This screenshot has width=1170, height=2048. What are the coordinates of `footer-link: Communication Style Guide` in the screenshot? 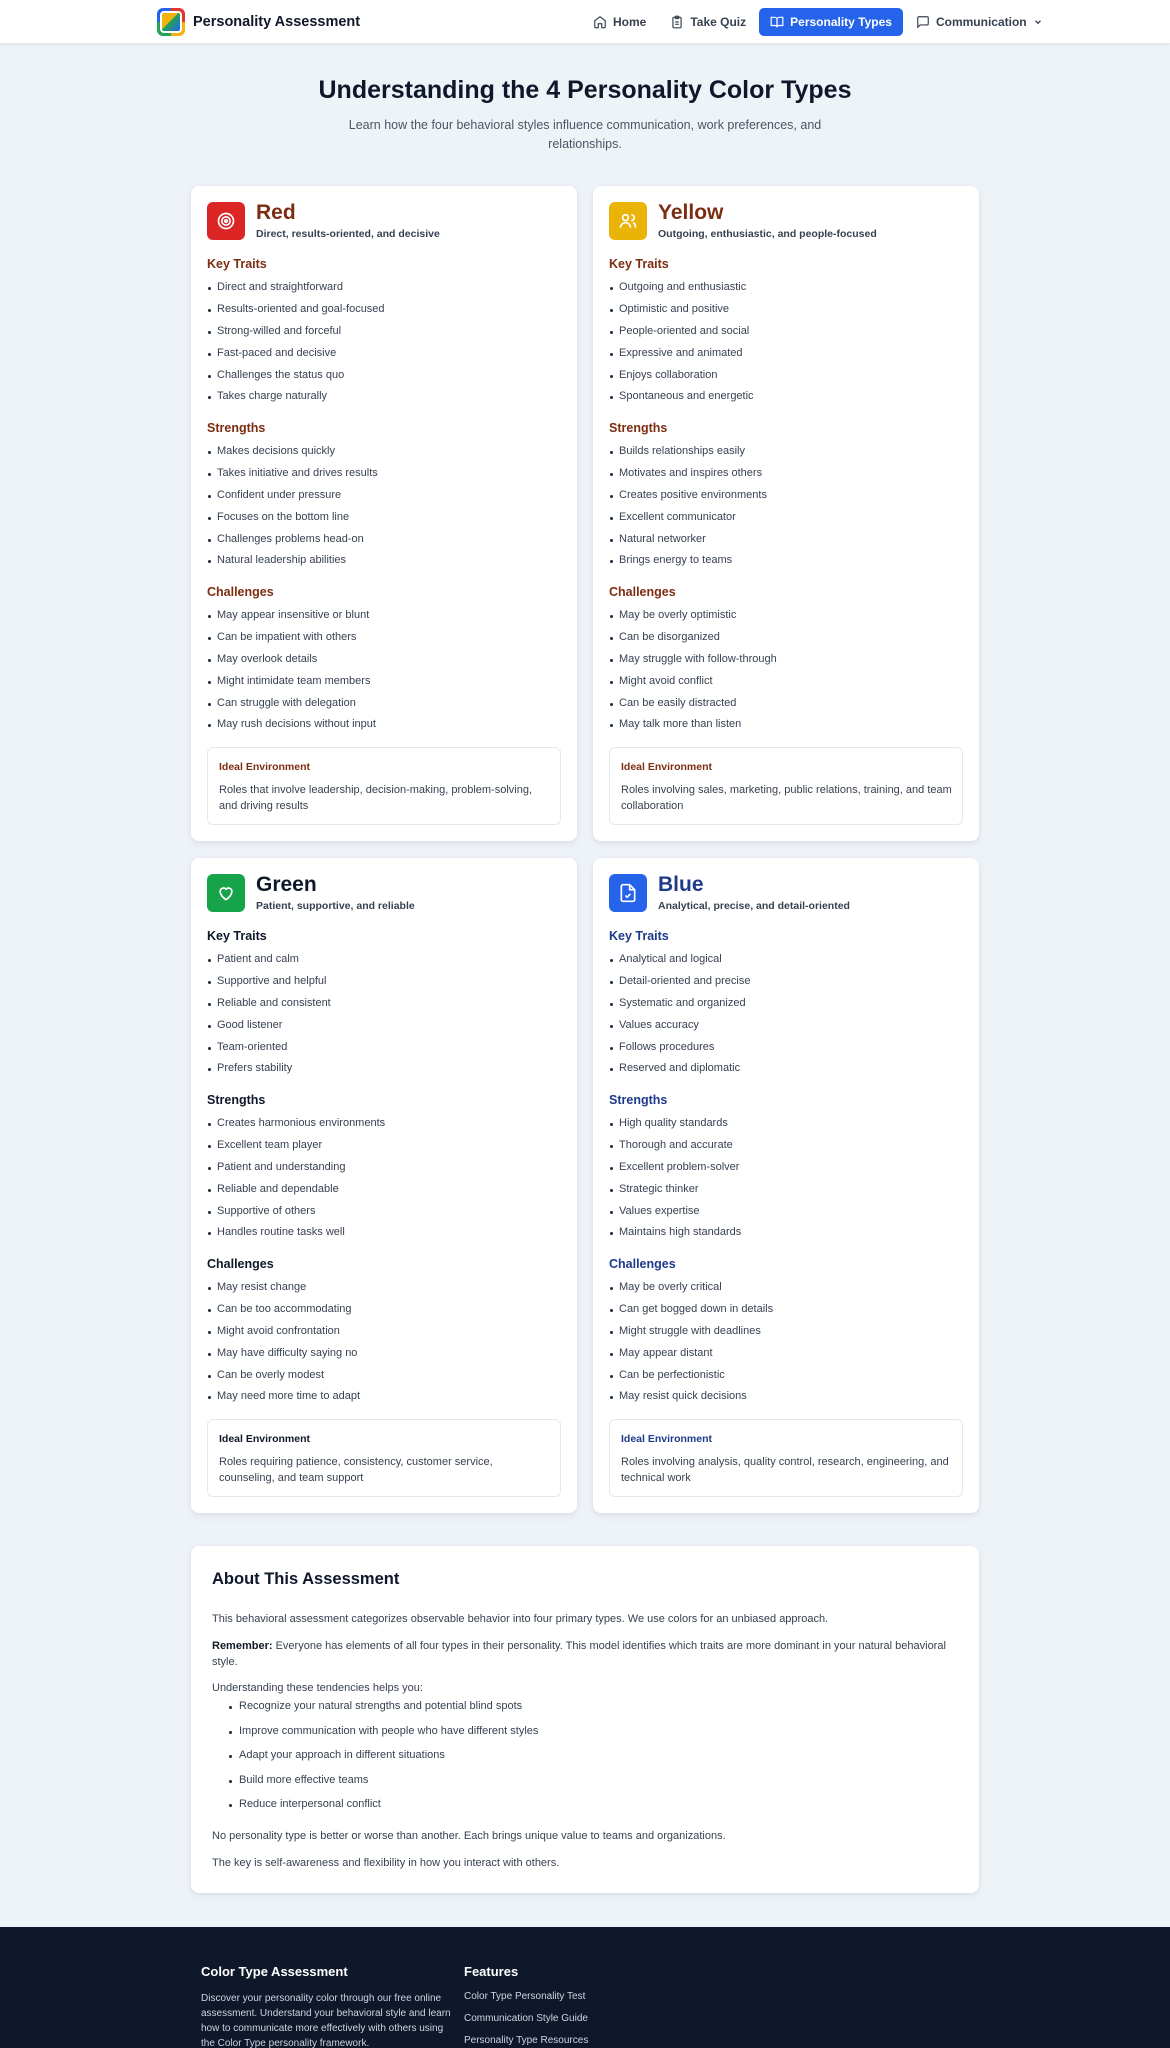 It's located at (526, 2024).